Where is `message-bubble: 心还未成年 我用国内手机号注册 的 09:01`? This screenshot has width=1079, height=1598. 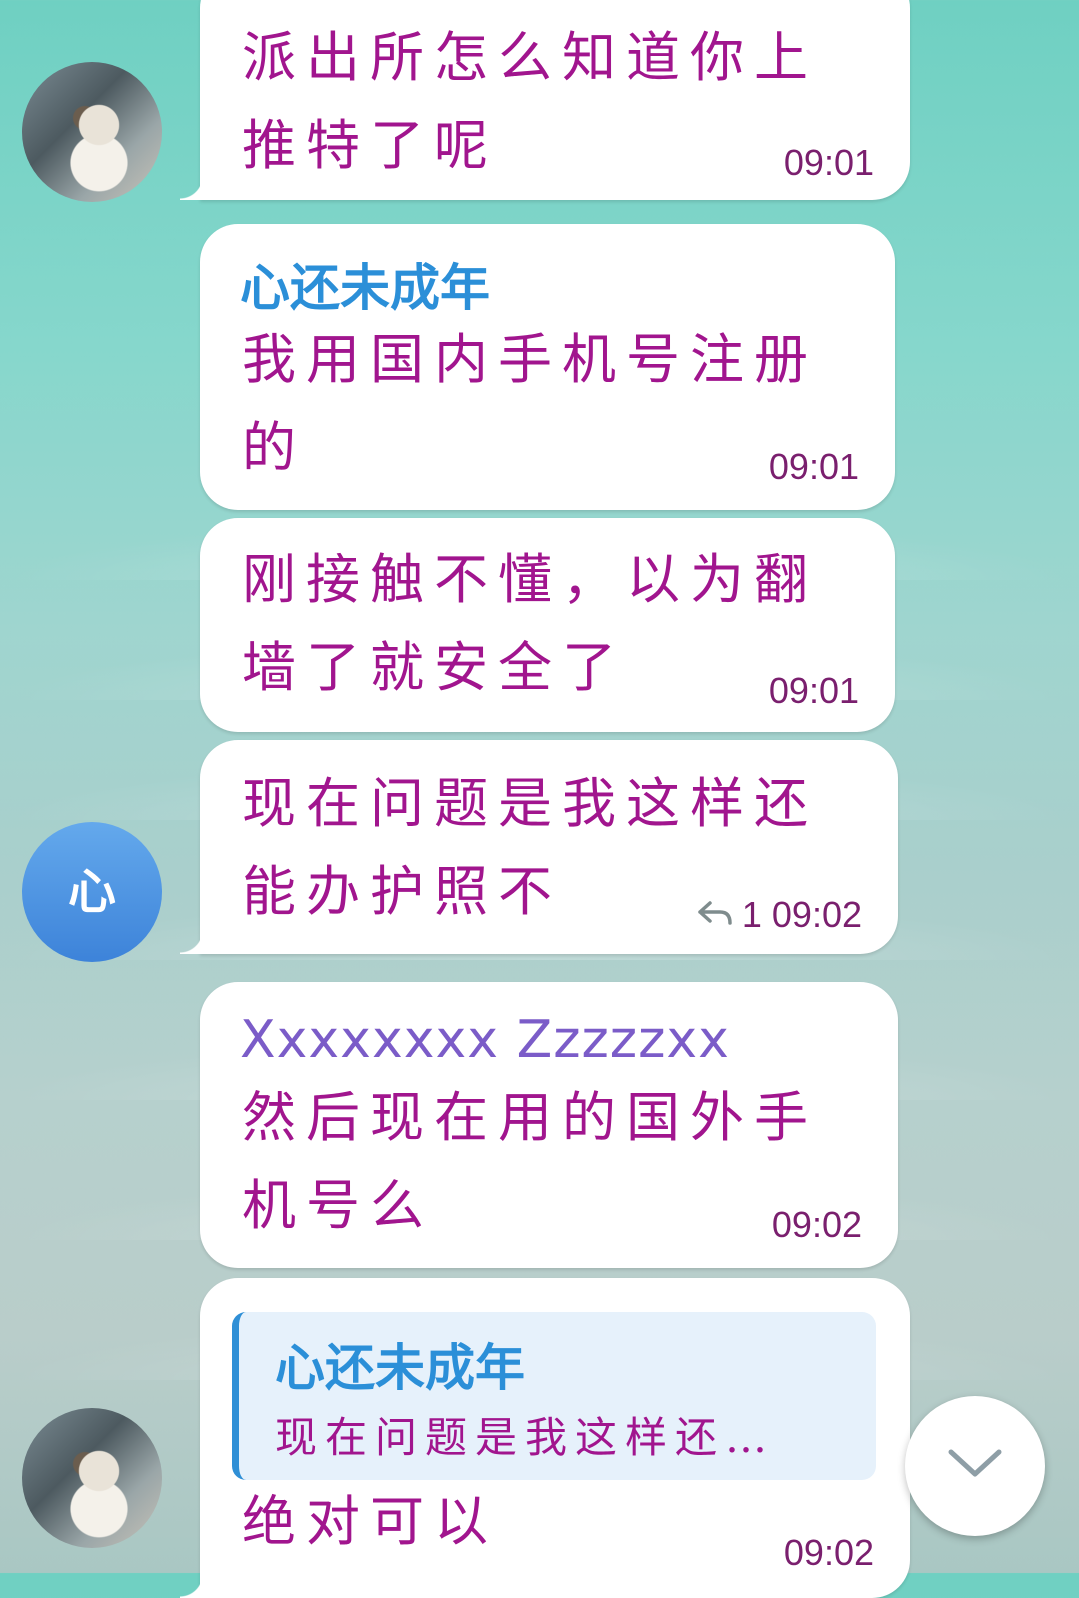
message-bubble: 心还未成年 我用国内手机号注册 的 09:01 is located at coordinates (547, 367).